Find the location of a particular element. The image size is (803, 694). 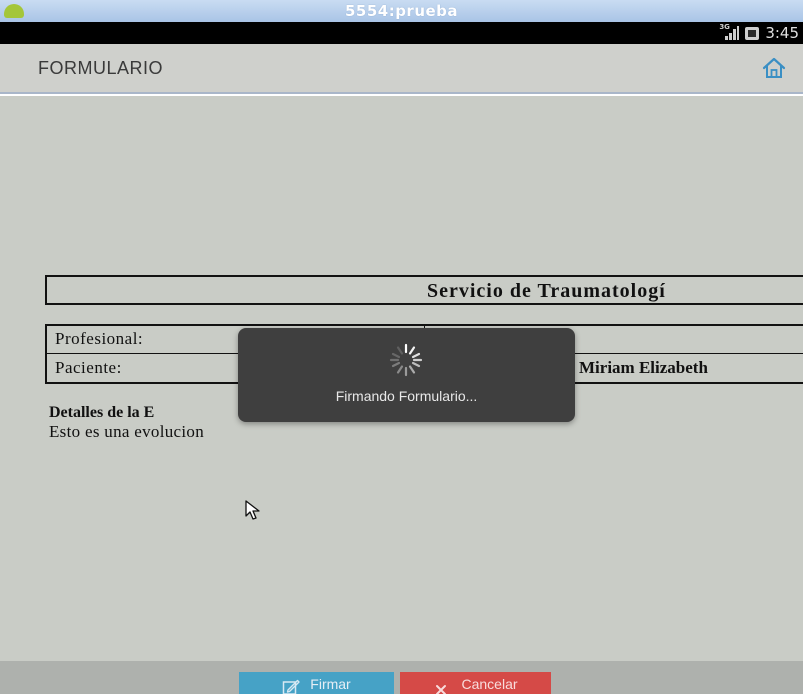

action-bar: FORMULARIO is located at coordinates (401, 69).